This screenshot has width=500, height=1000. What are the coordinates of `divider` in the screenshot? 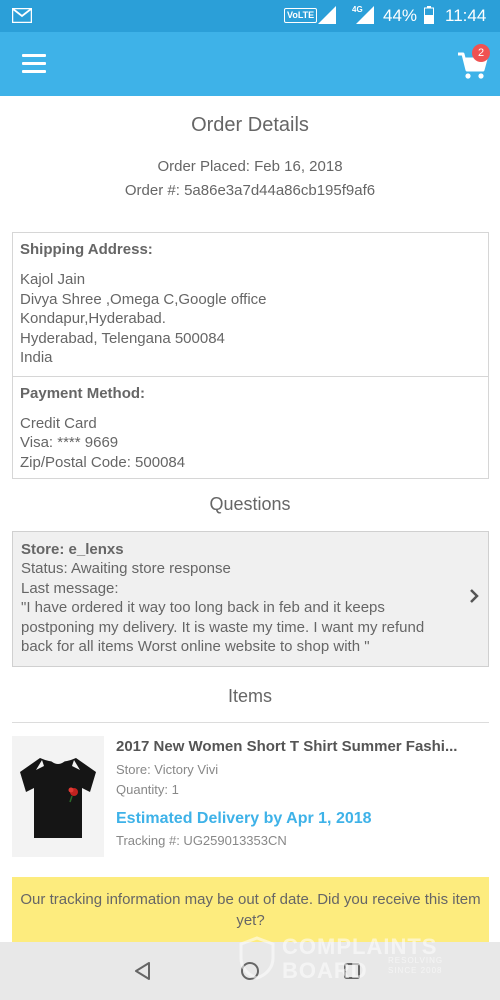 It's located at (250, 722).